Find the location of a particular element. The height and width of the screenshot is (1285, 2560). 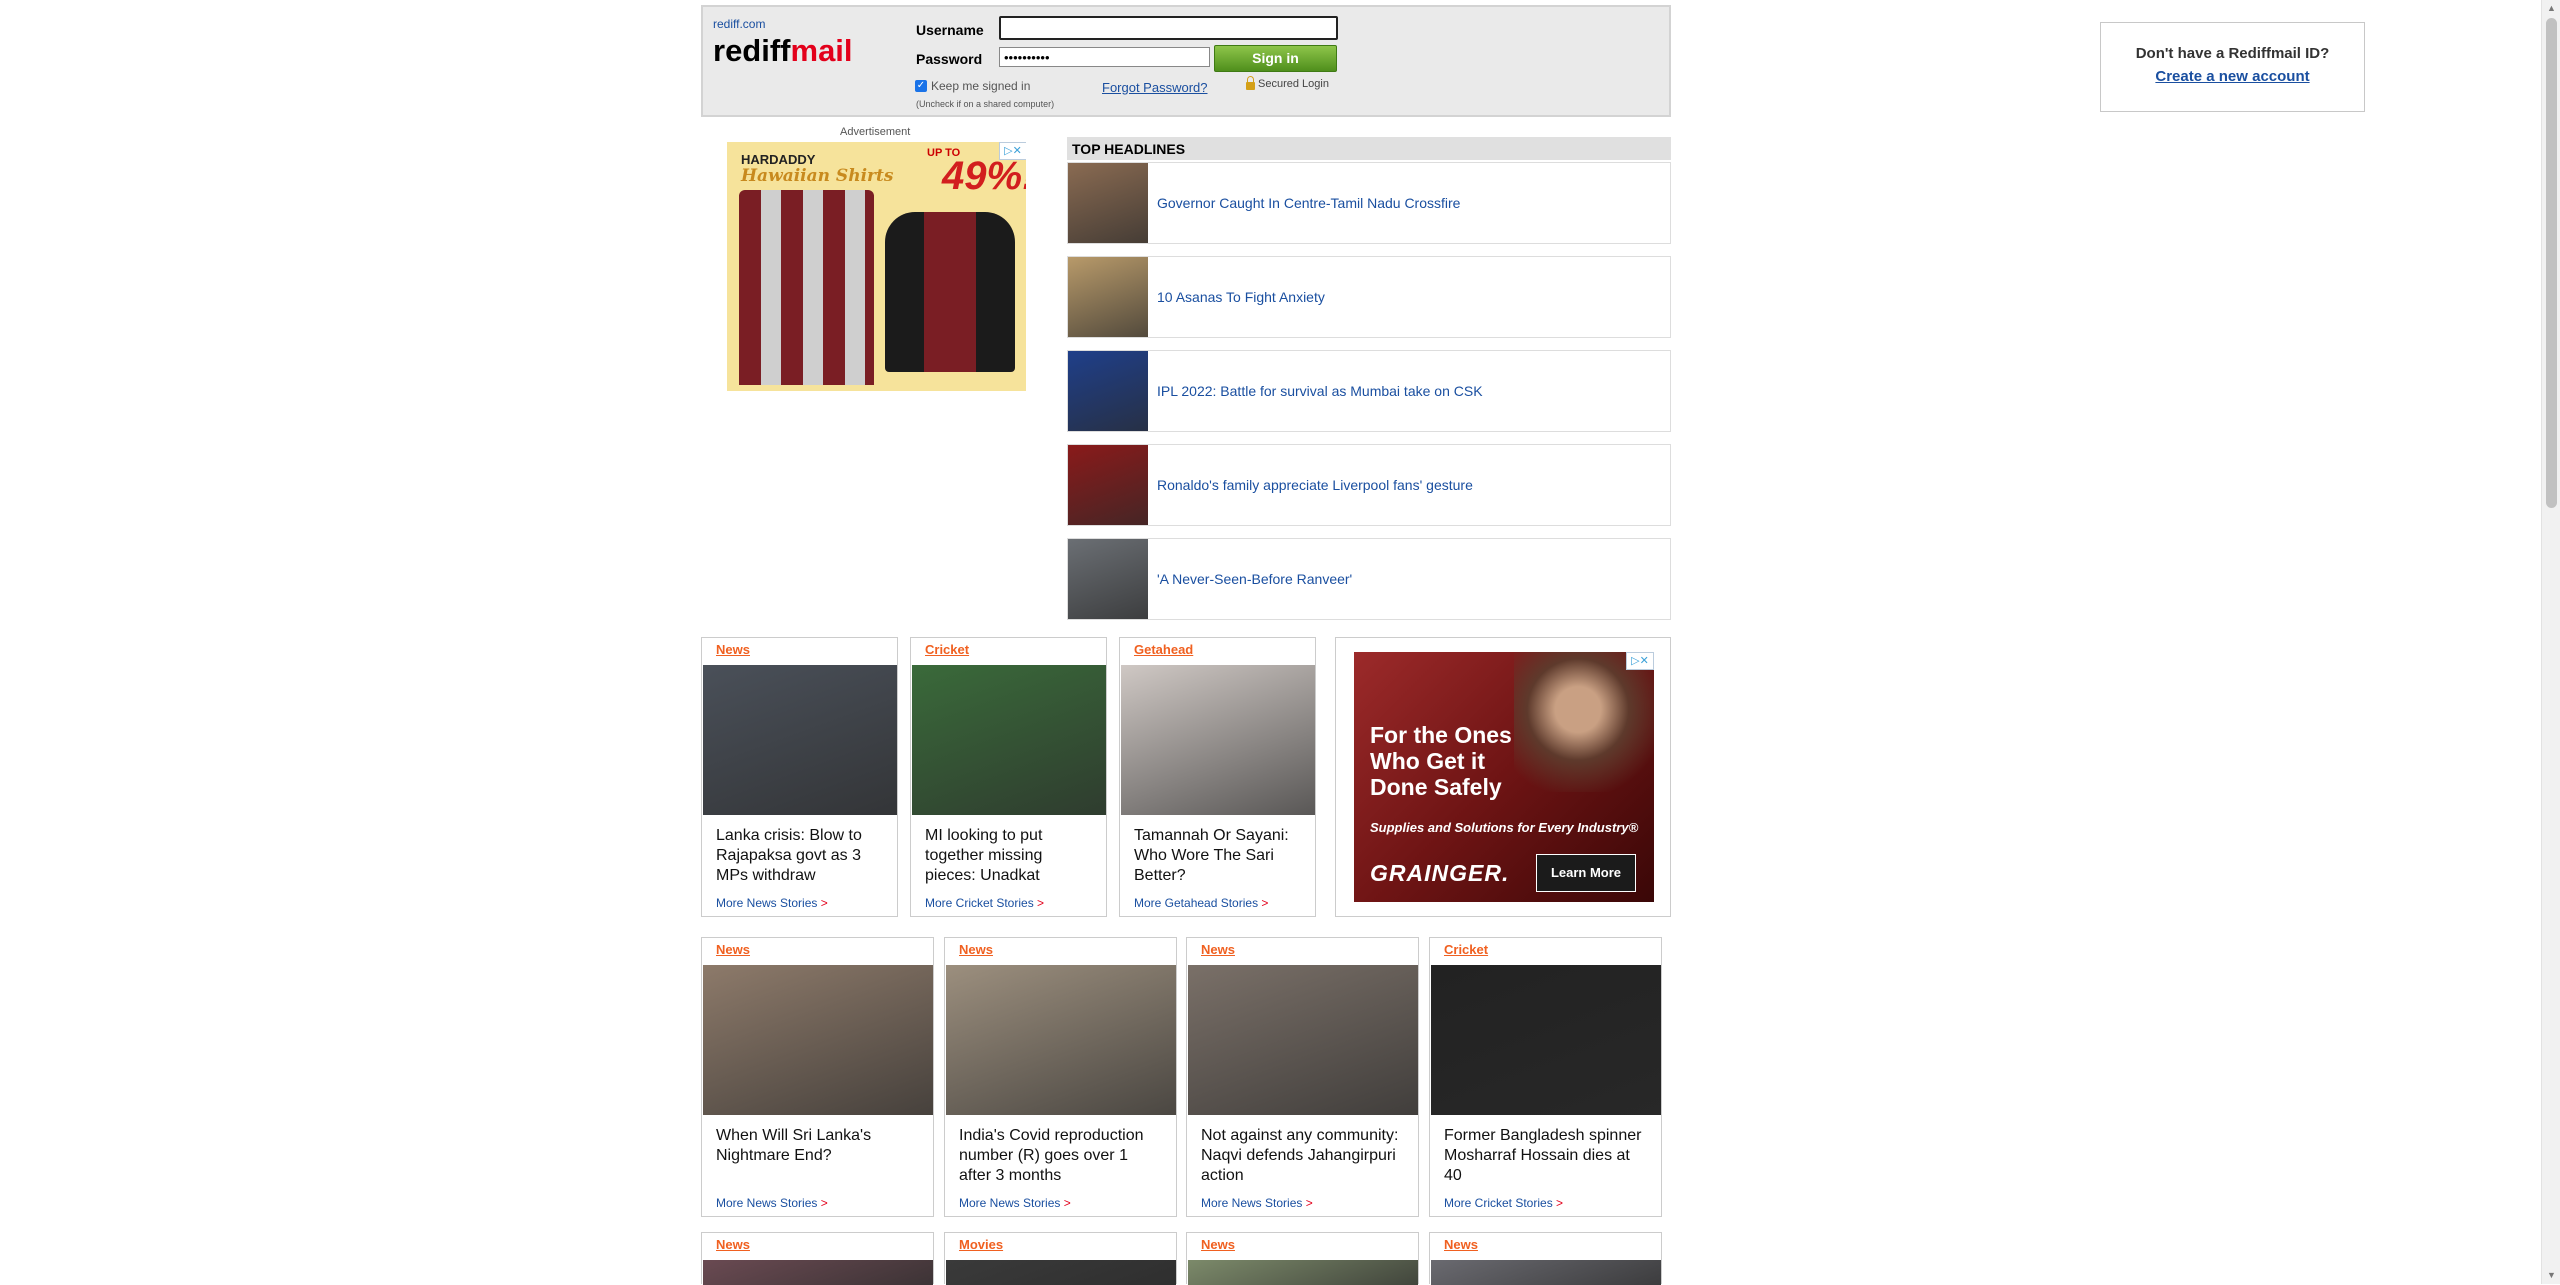

more-stories-link: More Getahead Stories > is located at coordinates (1201, 903).